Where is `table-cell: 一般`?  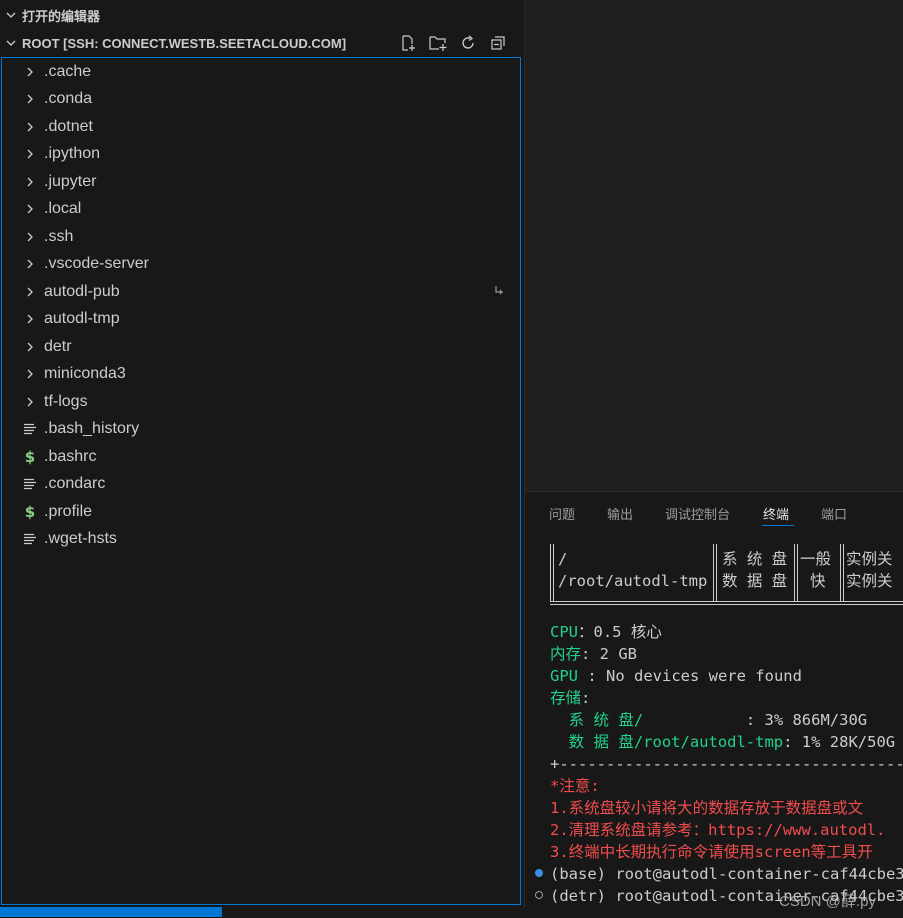
table-cell: 一般 is located at coordinates (816, 559).